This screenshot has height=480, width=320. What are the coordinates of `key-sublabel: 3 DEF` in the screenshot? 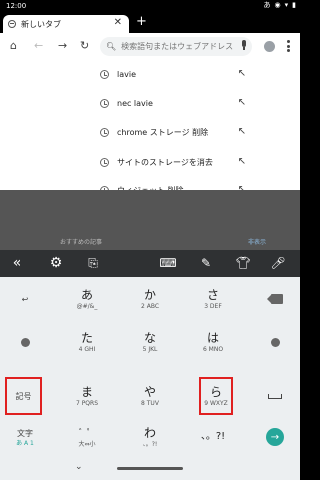 It's located at (213, 306).